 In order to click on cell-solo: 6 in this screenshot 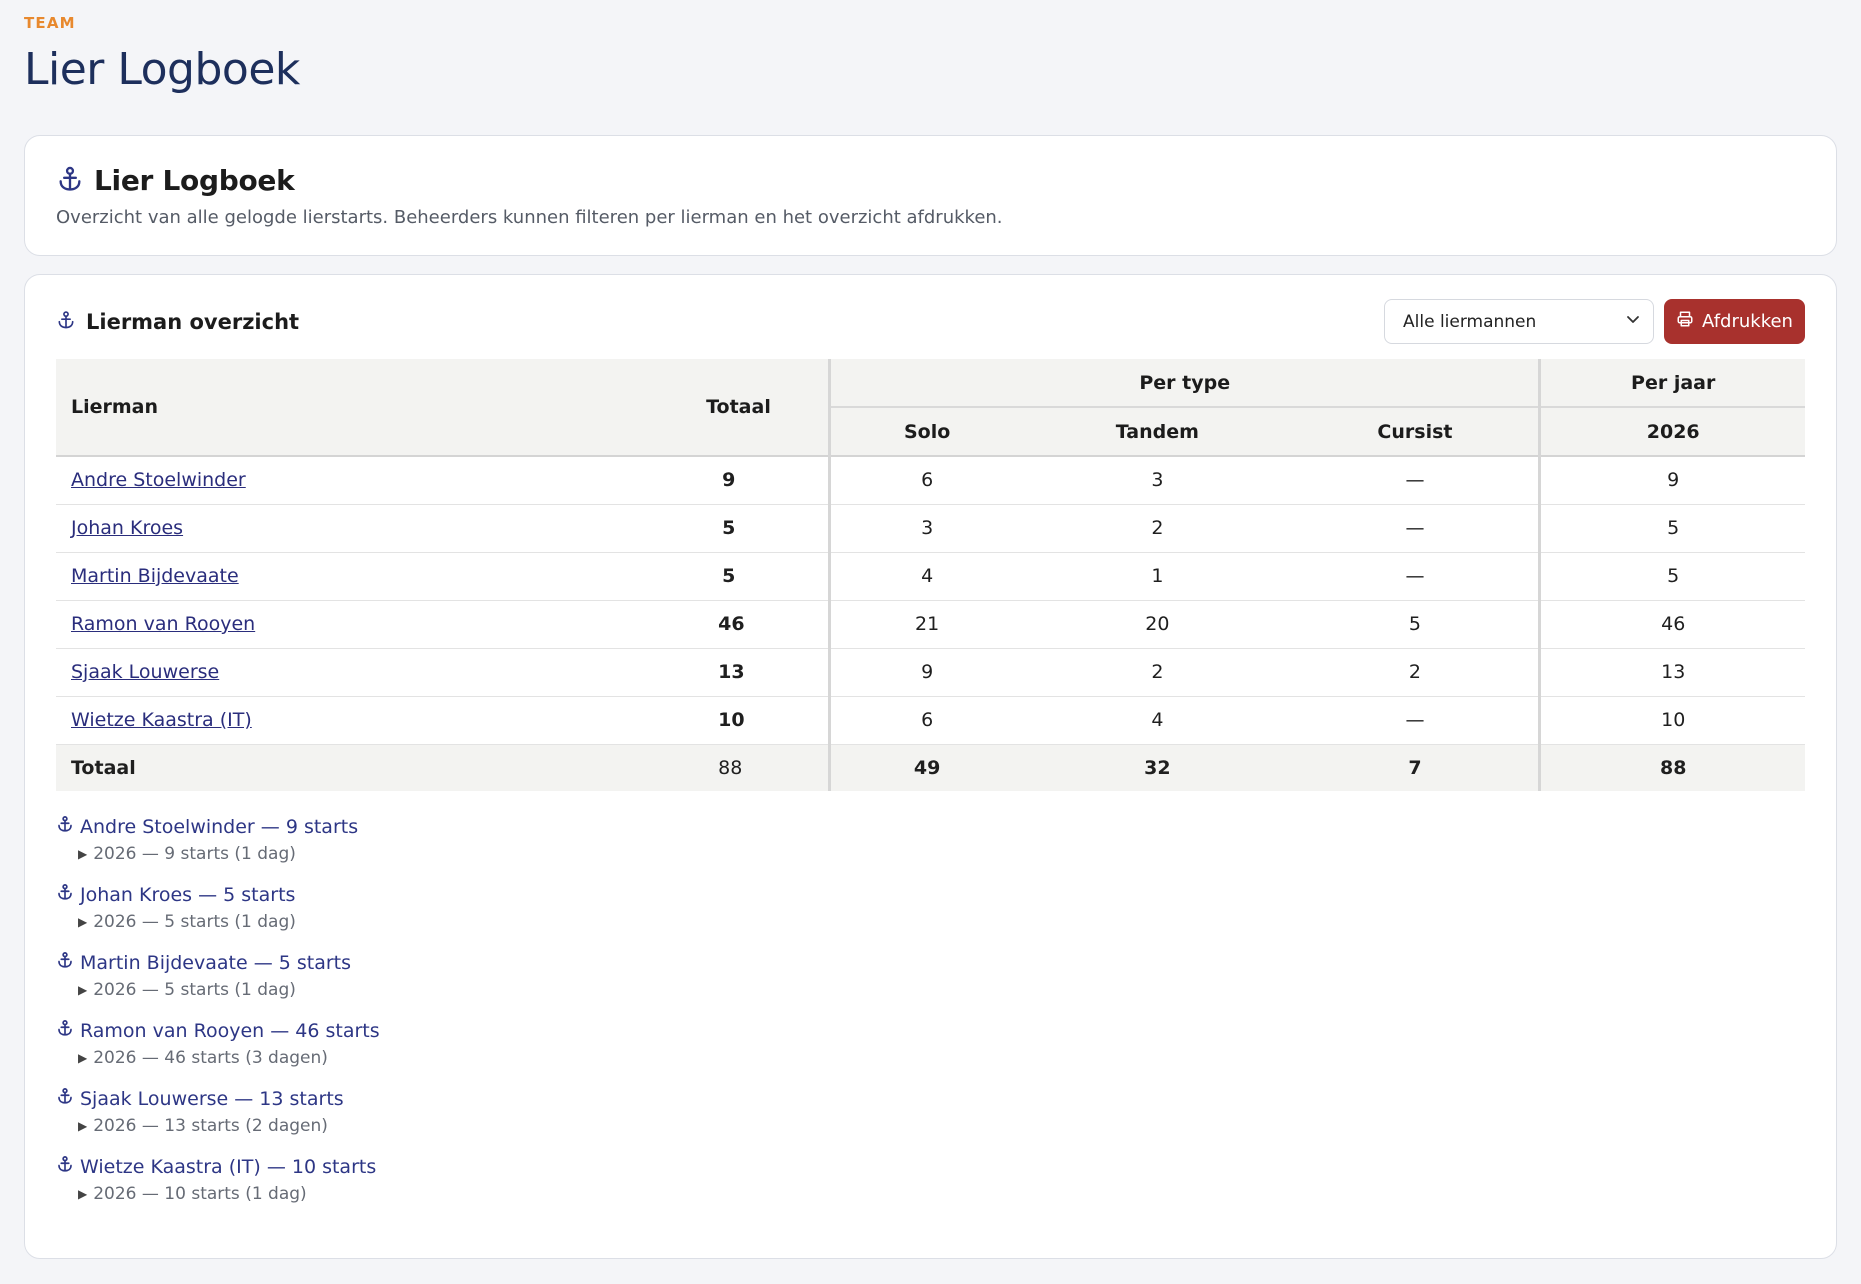, I will do `click(926, 720)`.